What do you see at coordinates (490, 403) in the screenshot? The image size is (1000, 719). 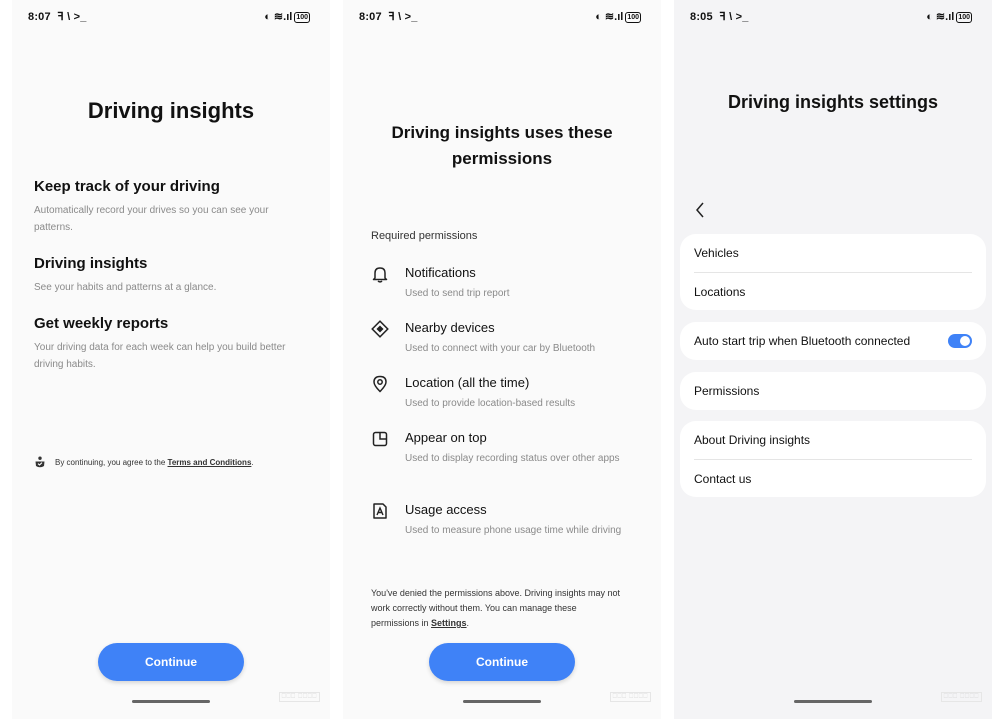 I see `permission-description: Used to provide location-based results` at bounding box center [490, 403].